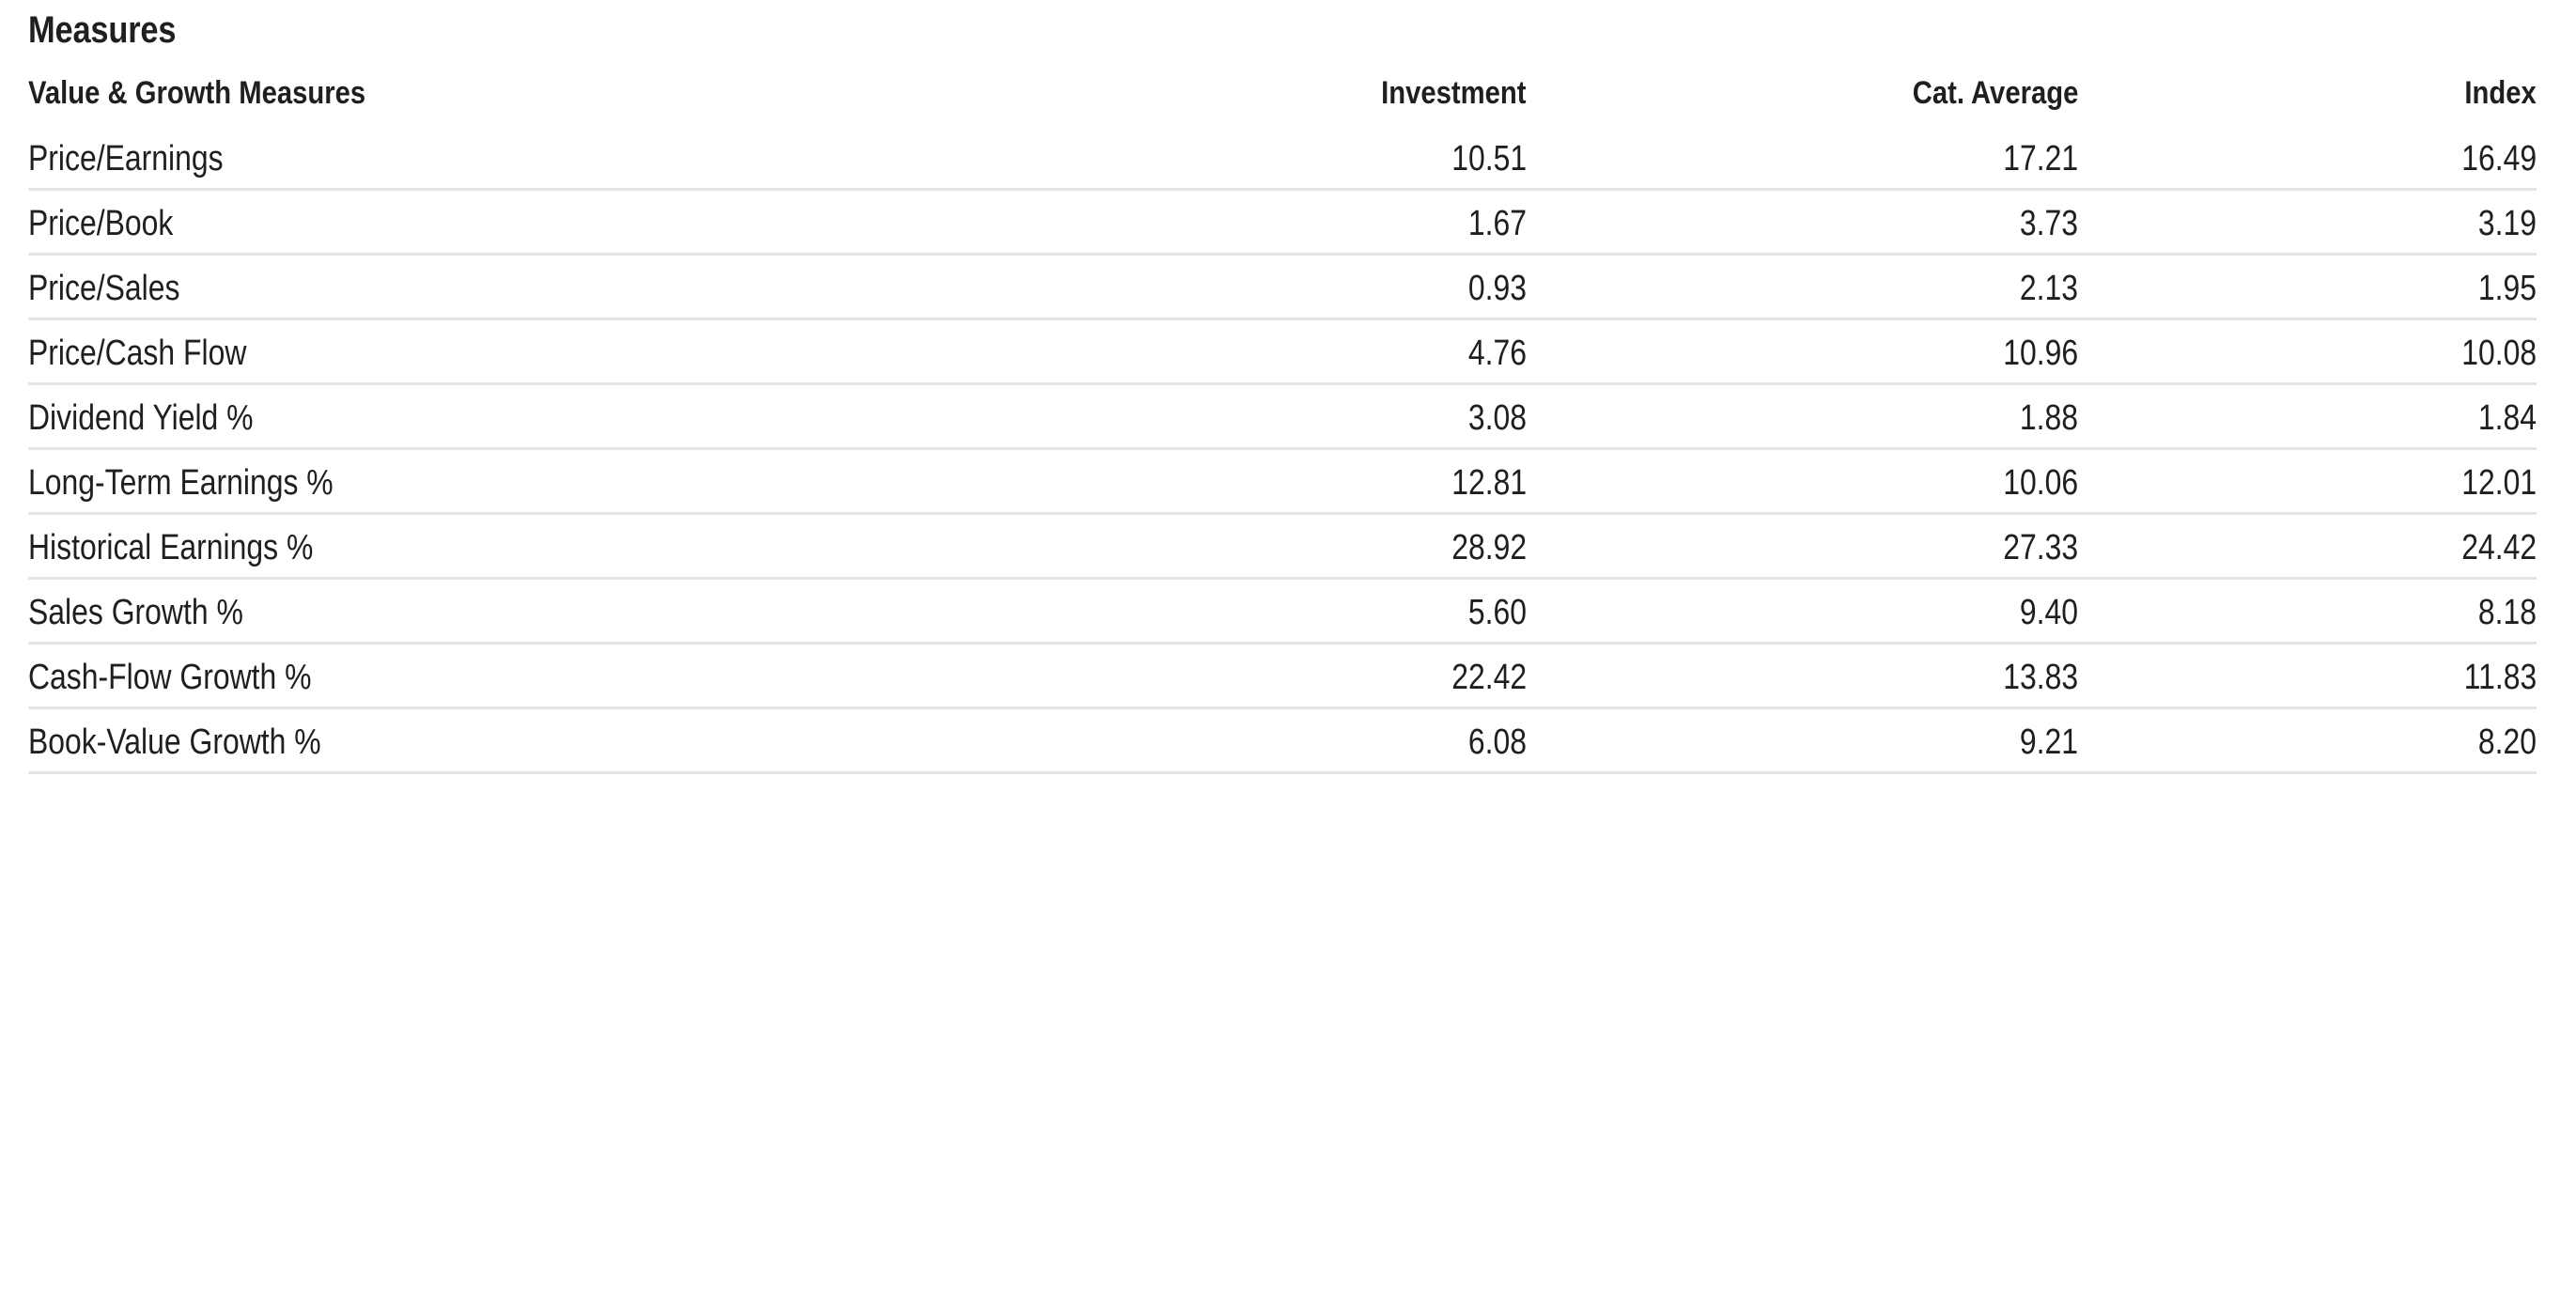 The height and width of the screenshot is (1289, 2576). What do you see at coordinates (2041, 354) in the screenshot?
I see `cat-average-value-cell-text: 10.96` at bounding box center [2041, 354].